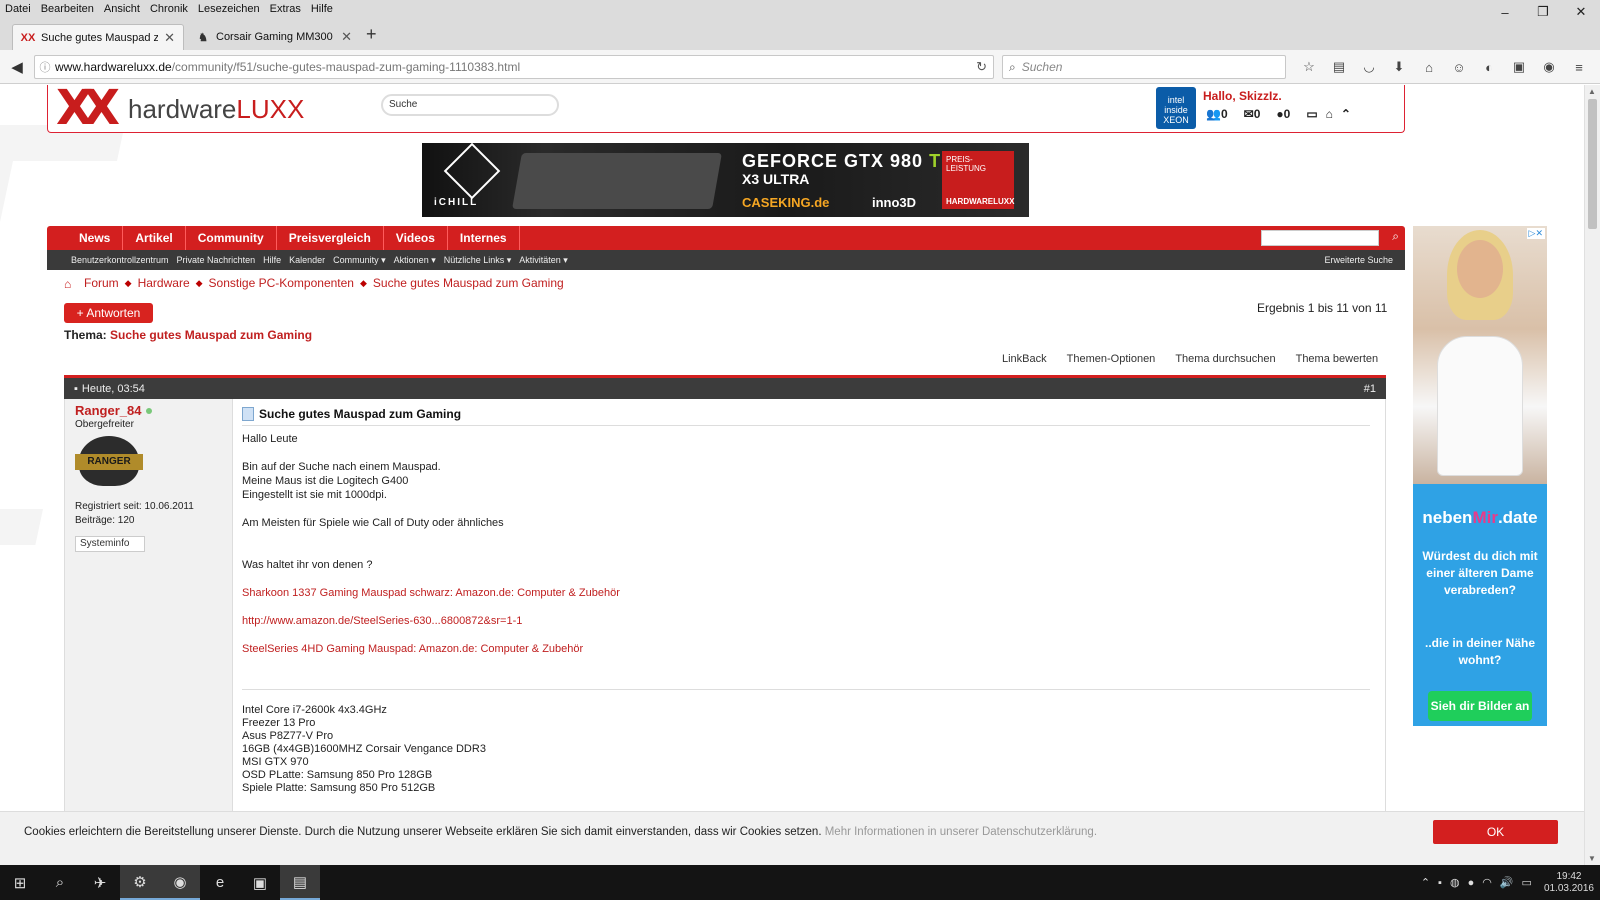 The height and width of the screenshot is (900, 1600). What do you see at coordinates (281, 283) in the screenshot?
I see `breadcrumb-category: Sonstige PC-Komponenten` at bounding box center [281, 283].